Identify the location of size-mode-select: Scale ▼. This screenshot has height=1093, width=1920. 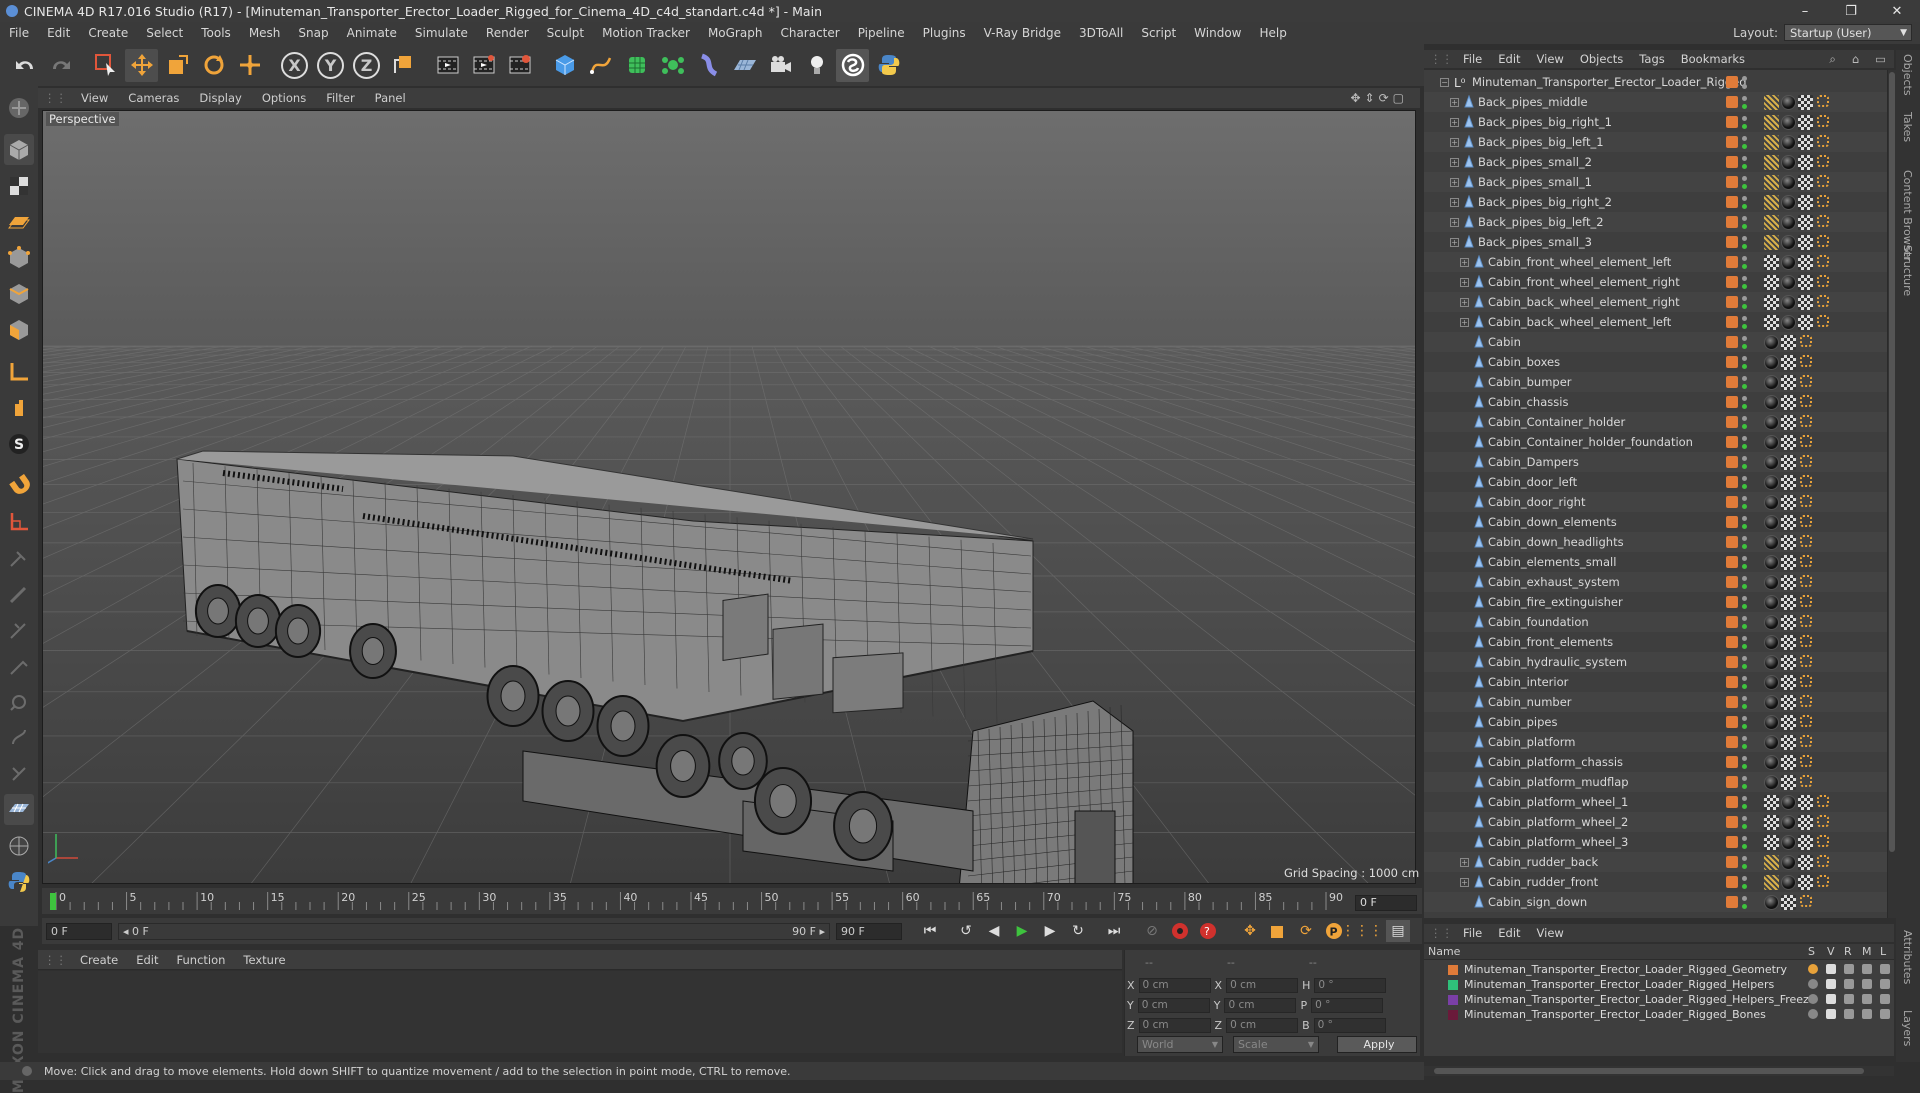
(1276, 1044).